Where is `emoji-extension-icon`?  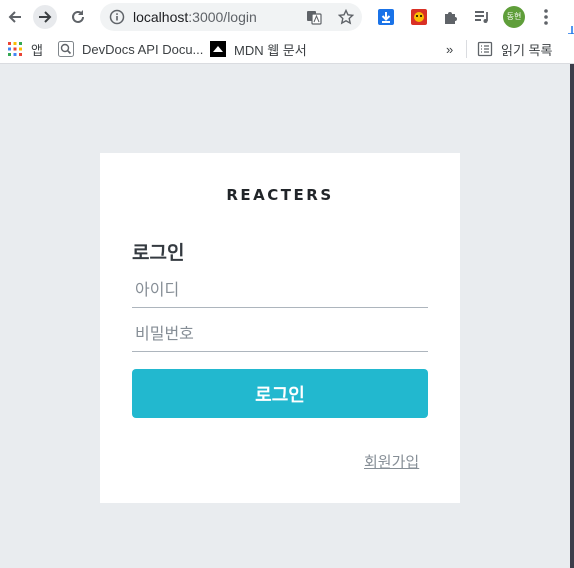 emoji-extension-icon is located at coordinates (419, 17).